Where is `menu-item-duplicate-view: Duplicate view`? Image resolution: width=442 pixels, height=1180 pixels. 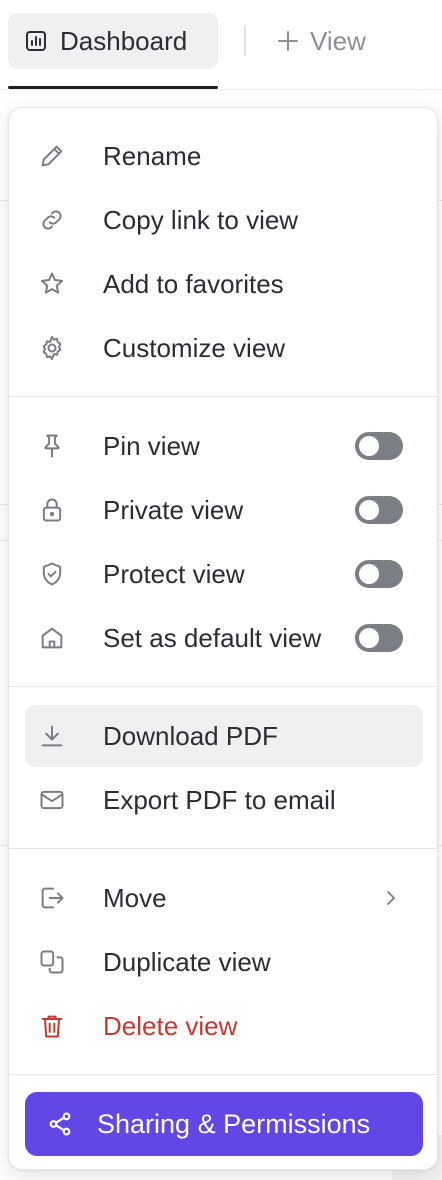 menu-item-duplicate-view: Duplicate view is located at coordinates (224, 962).